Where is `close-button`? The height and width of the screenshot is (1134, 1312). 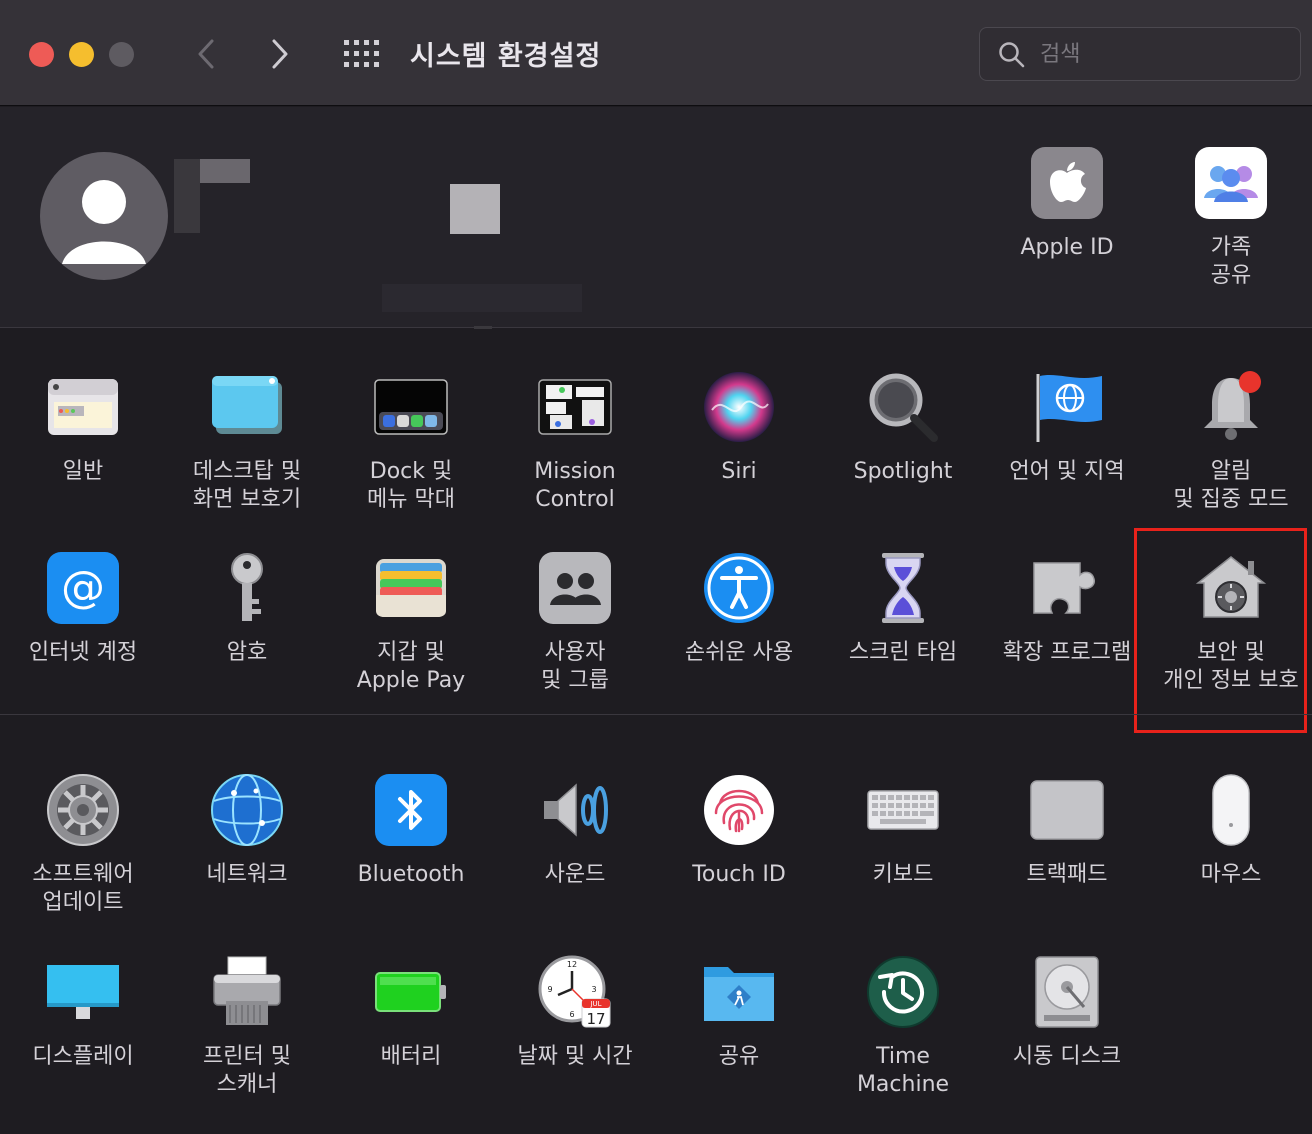 close-button is located at coordinates (41, 54).